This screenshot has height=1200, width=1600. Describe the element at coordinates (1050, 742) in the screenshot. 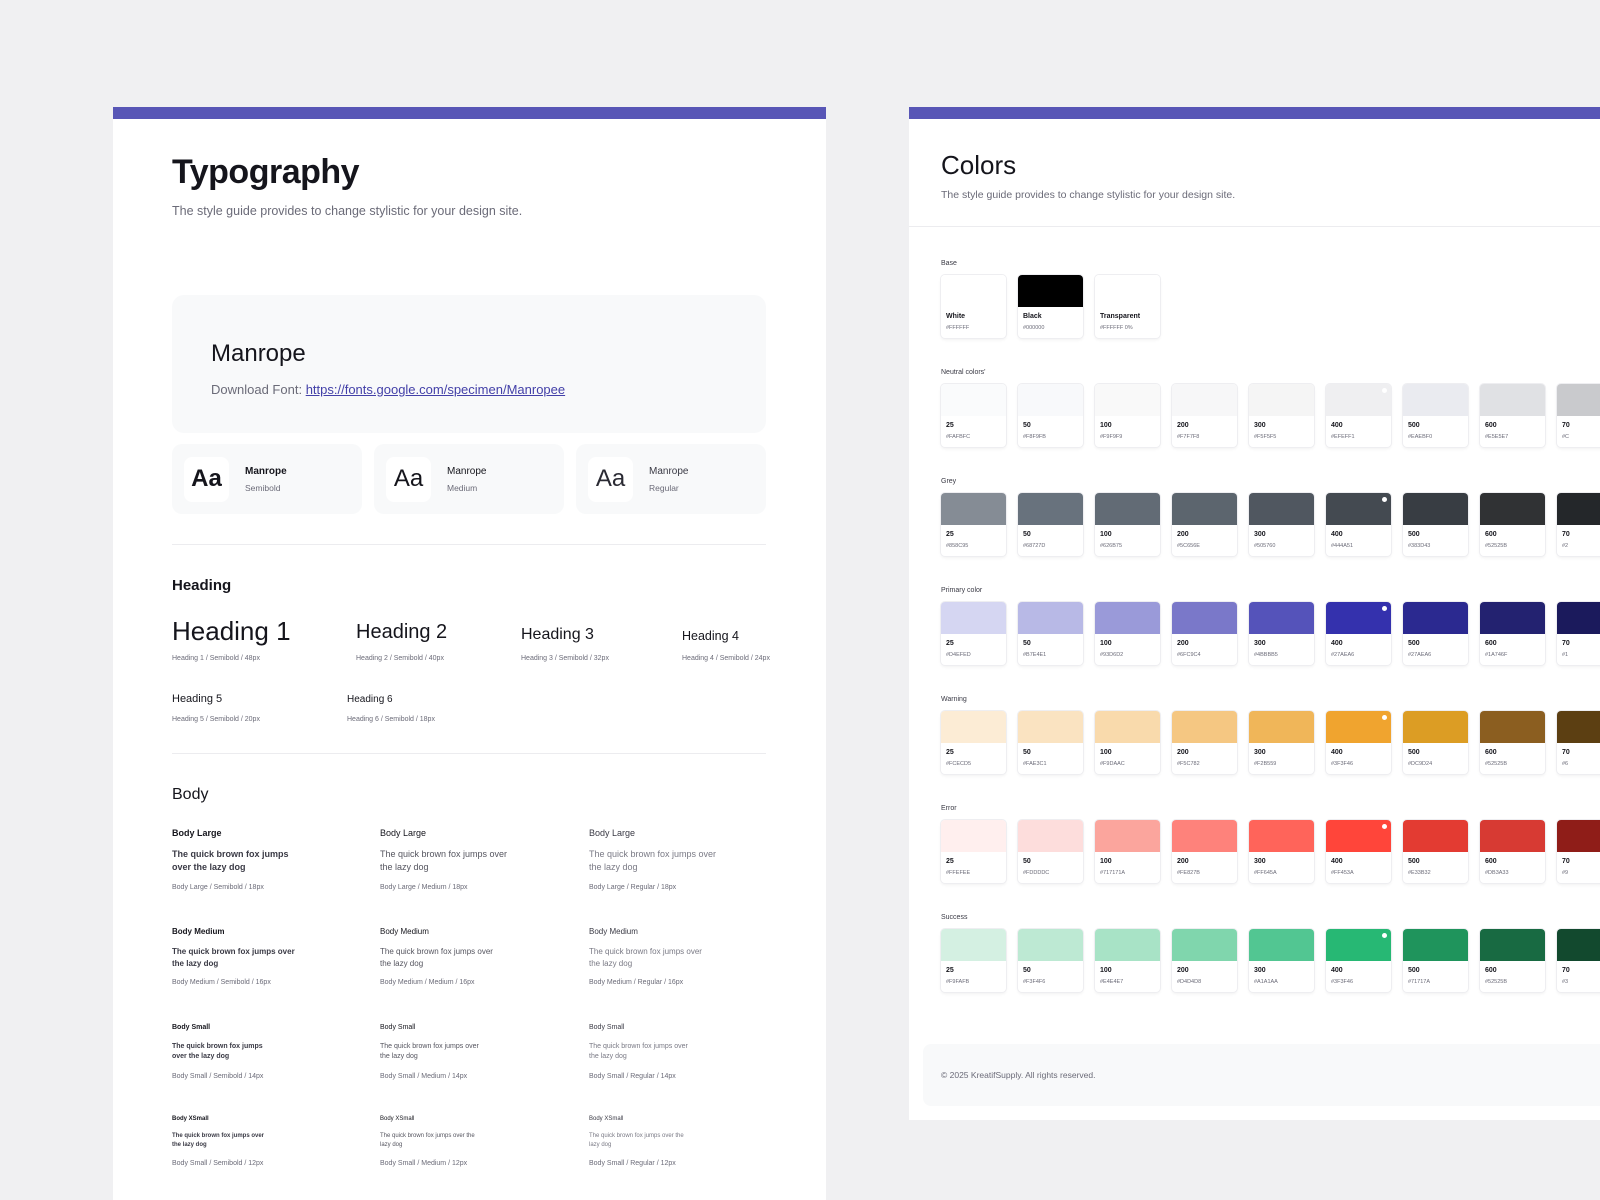

I see `color-swatch: 50 #FAE3C1` at that location.